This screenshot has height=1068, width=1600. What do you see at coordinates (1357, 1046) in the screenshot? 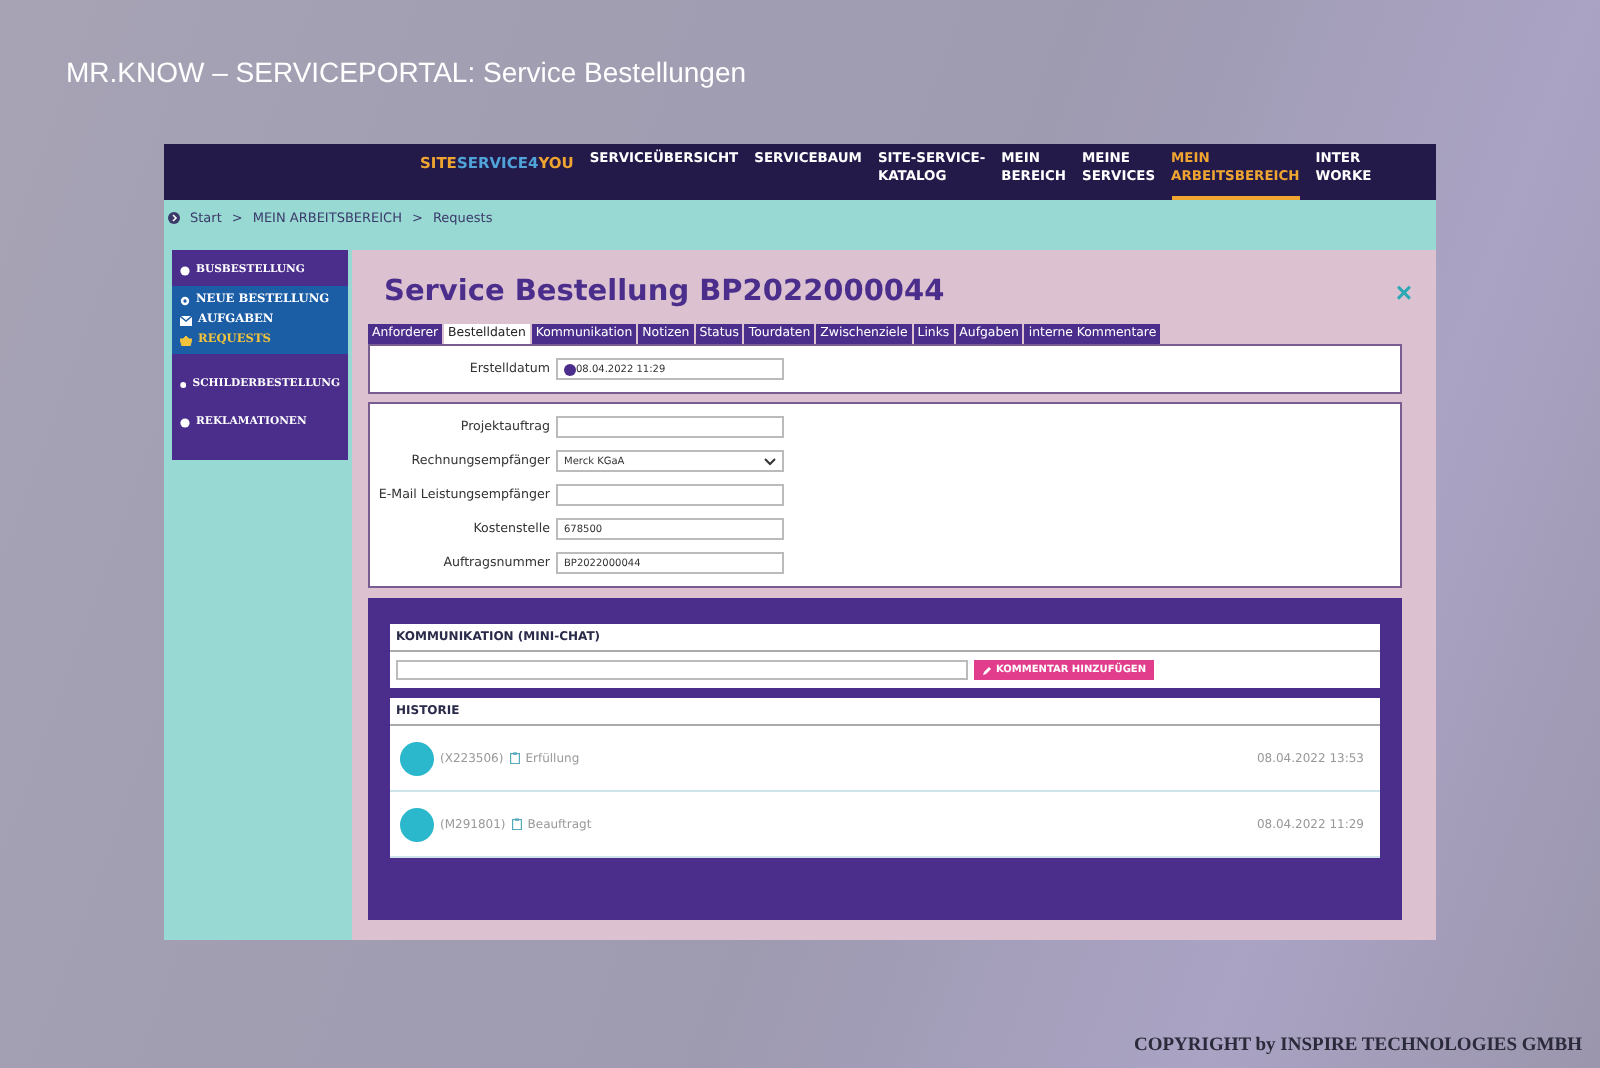
I see `copyright-text: COPYRIGHT by INSPIRE TECHNOLOGIES GMBH` at bounding box center [1357, 1046].